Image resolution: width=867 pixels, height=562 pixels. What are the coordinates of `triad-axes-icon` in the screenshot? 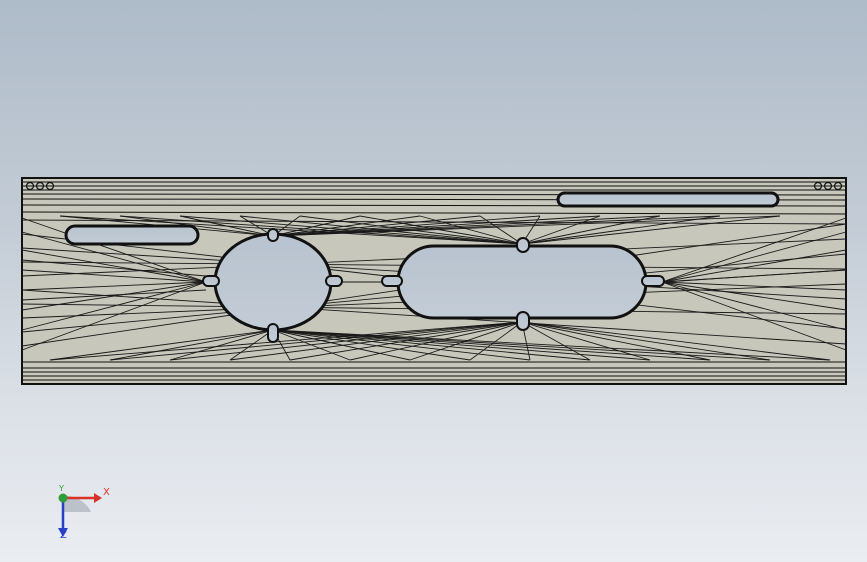 It's located at (80, 515).